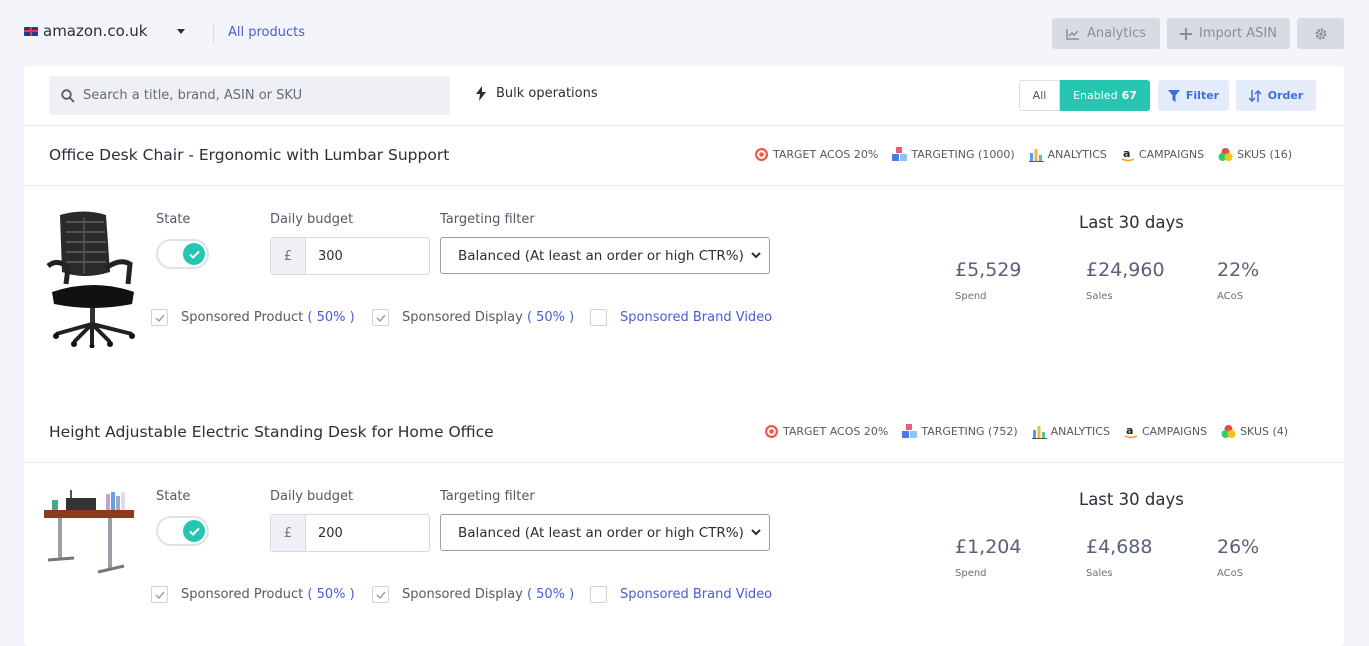 The image size is (1369, 646). What do you see at coordinates (1186, 33) in the screenshot?
I see `plus-icon` at bounding box center [1186, 33].